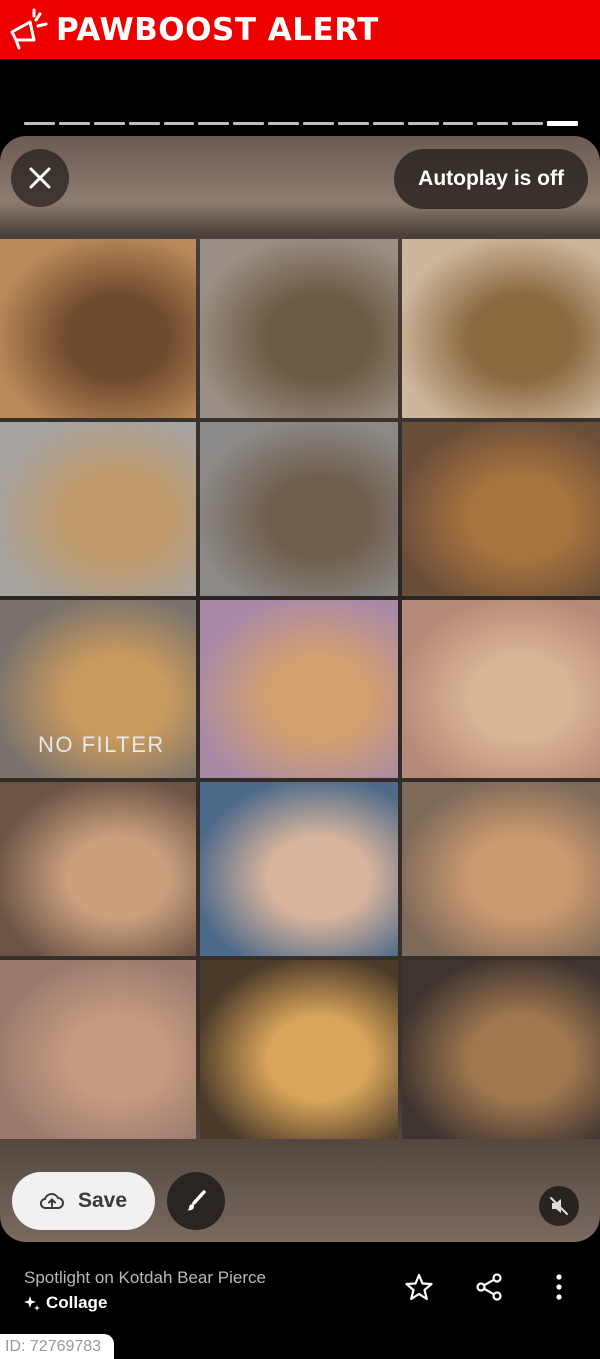 This screenshot has height=1359, width=600. I want to click on story-subtitle: Collage, so click(65, 1303).